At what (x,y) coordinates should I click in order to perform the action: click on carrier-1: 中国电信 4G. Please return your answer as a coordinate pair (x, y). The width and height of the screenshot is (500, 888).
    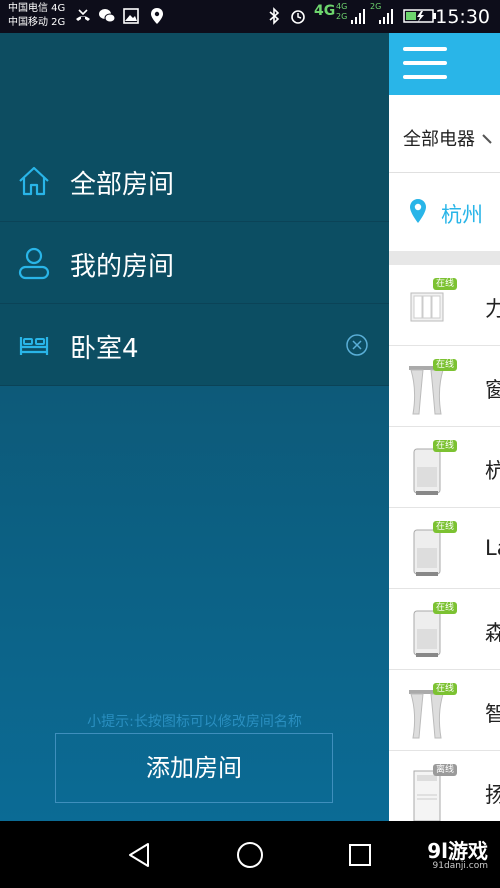
    Looking at the image, I should click on (37, 8).